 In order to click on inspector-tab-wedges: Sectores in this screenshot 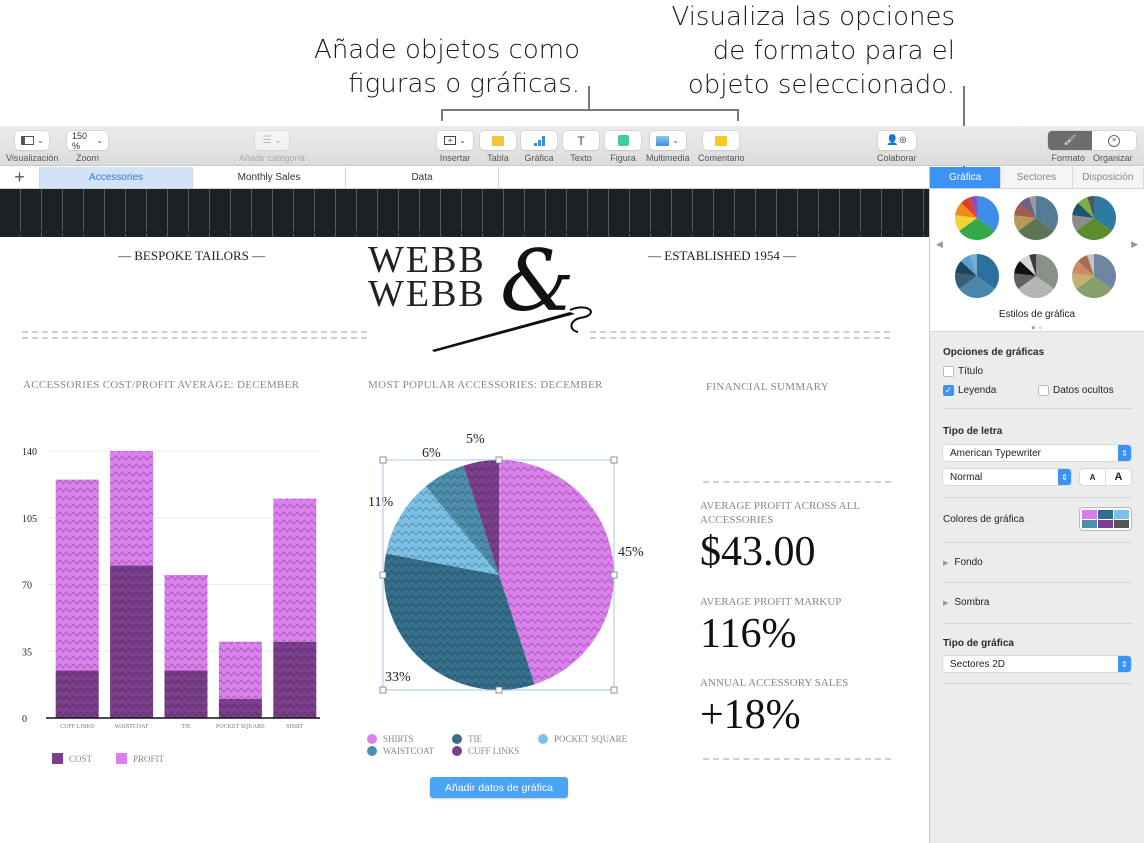, I will do `click(1037, 177)`.